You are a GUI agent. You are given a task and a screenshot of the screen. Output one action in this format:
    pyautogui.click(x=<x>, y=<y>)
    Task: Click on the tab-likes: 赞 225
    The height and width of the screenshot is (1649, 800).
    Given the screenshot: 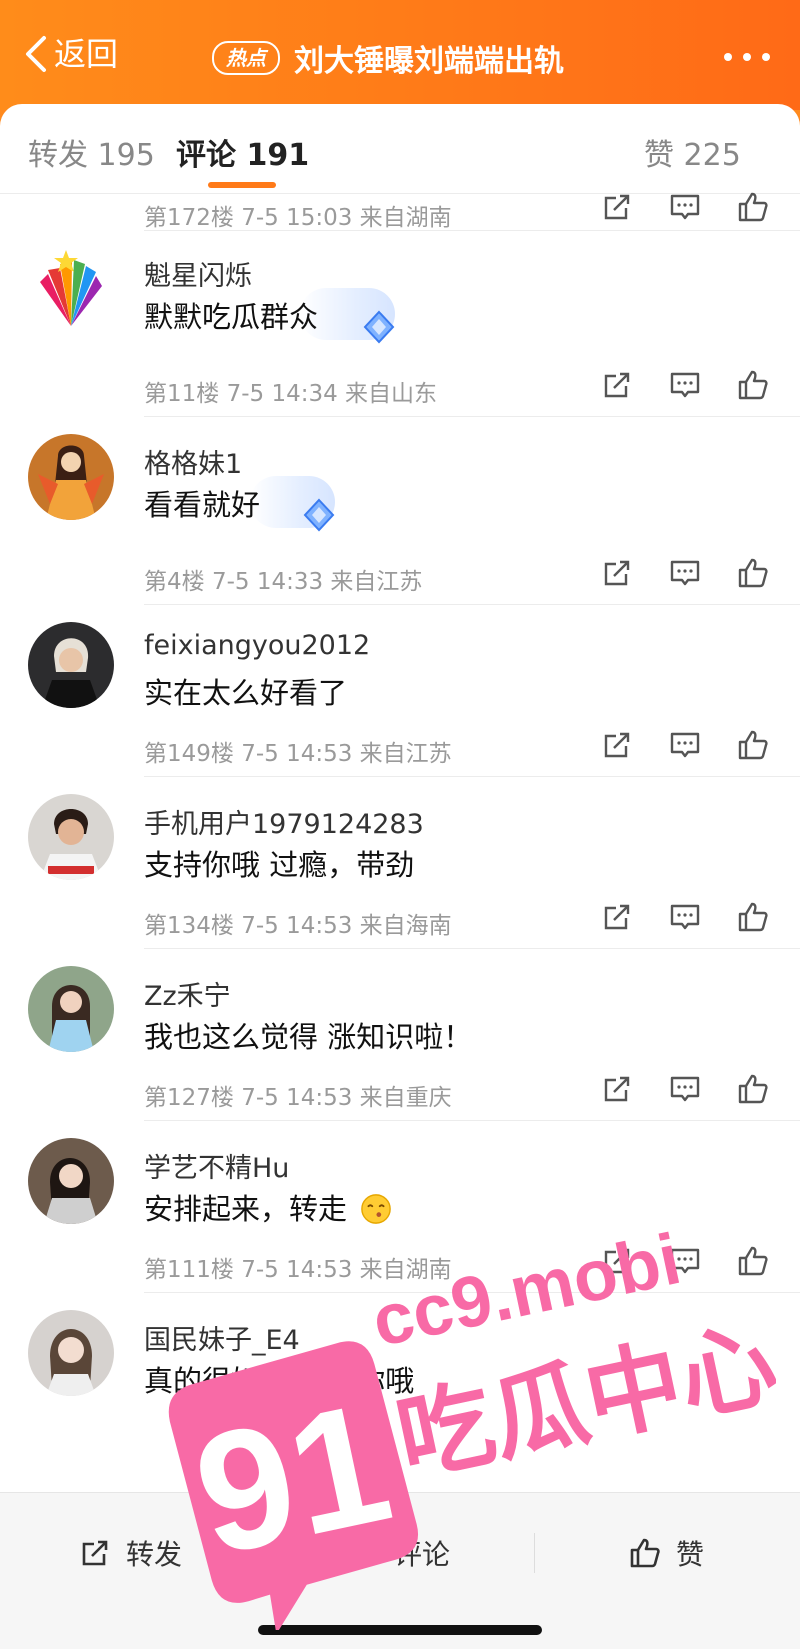 What is the action you would take?
    pyautogui.click(x=692, y=152)
    